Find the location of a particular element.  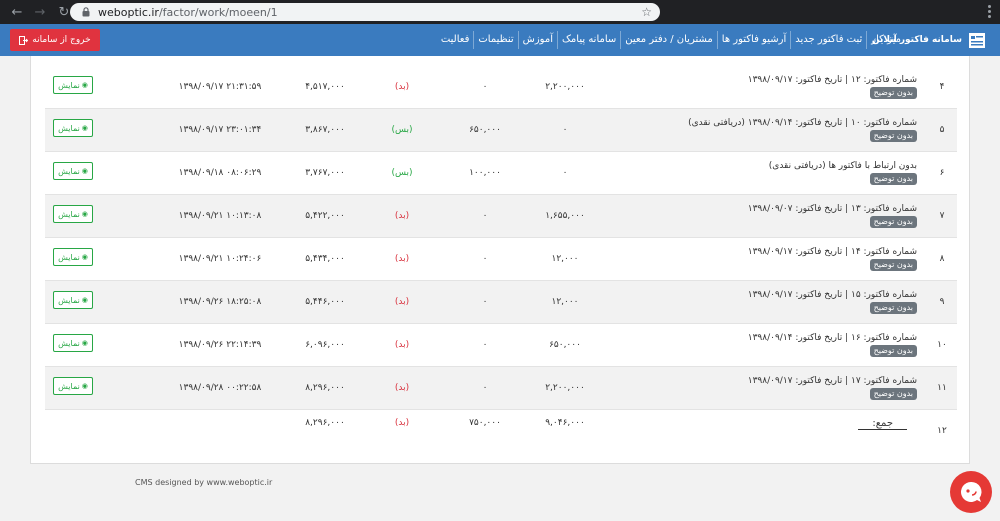

total-balance: ۸,۲۹۶,۰۰۰ is located at coordinates (325, 423).